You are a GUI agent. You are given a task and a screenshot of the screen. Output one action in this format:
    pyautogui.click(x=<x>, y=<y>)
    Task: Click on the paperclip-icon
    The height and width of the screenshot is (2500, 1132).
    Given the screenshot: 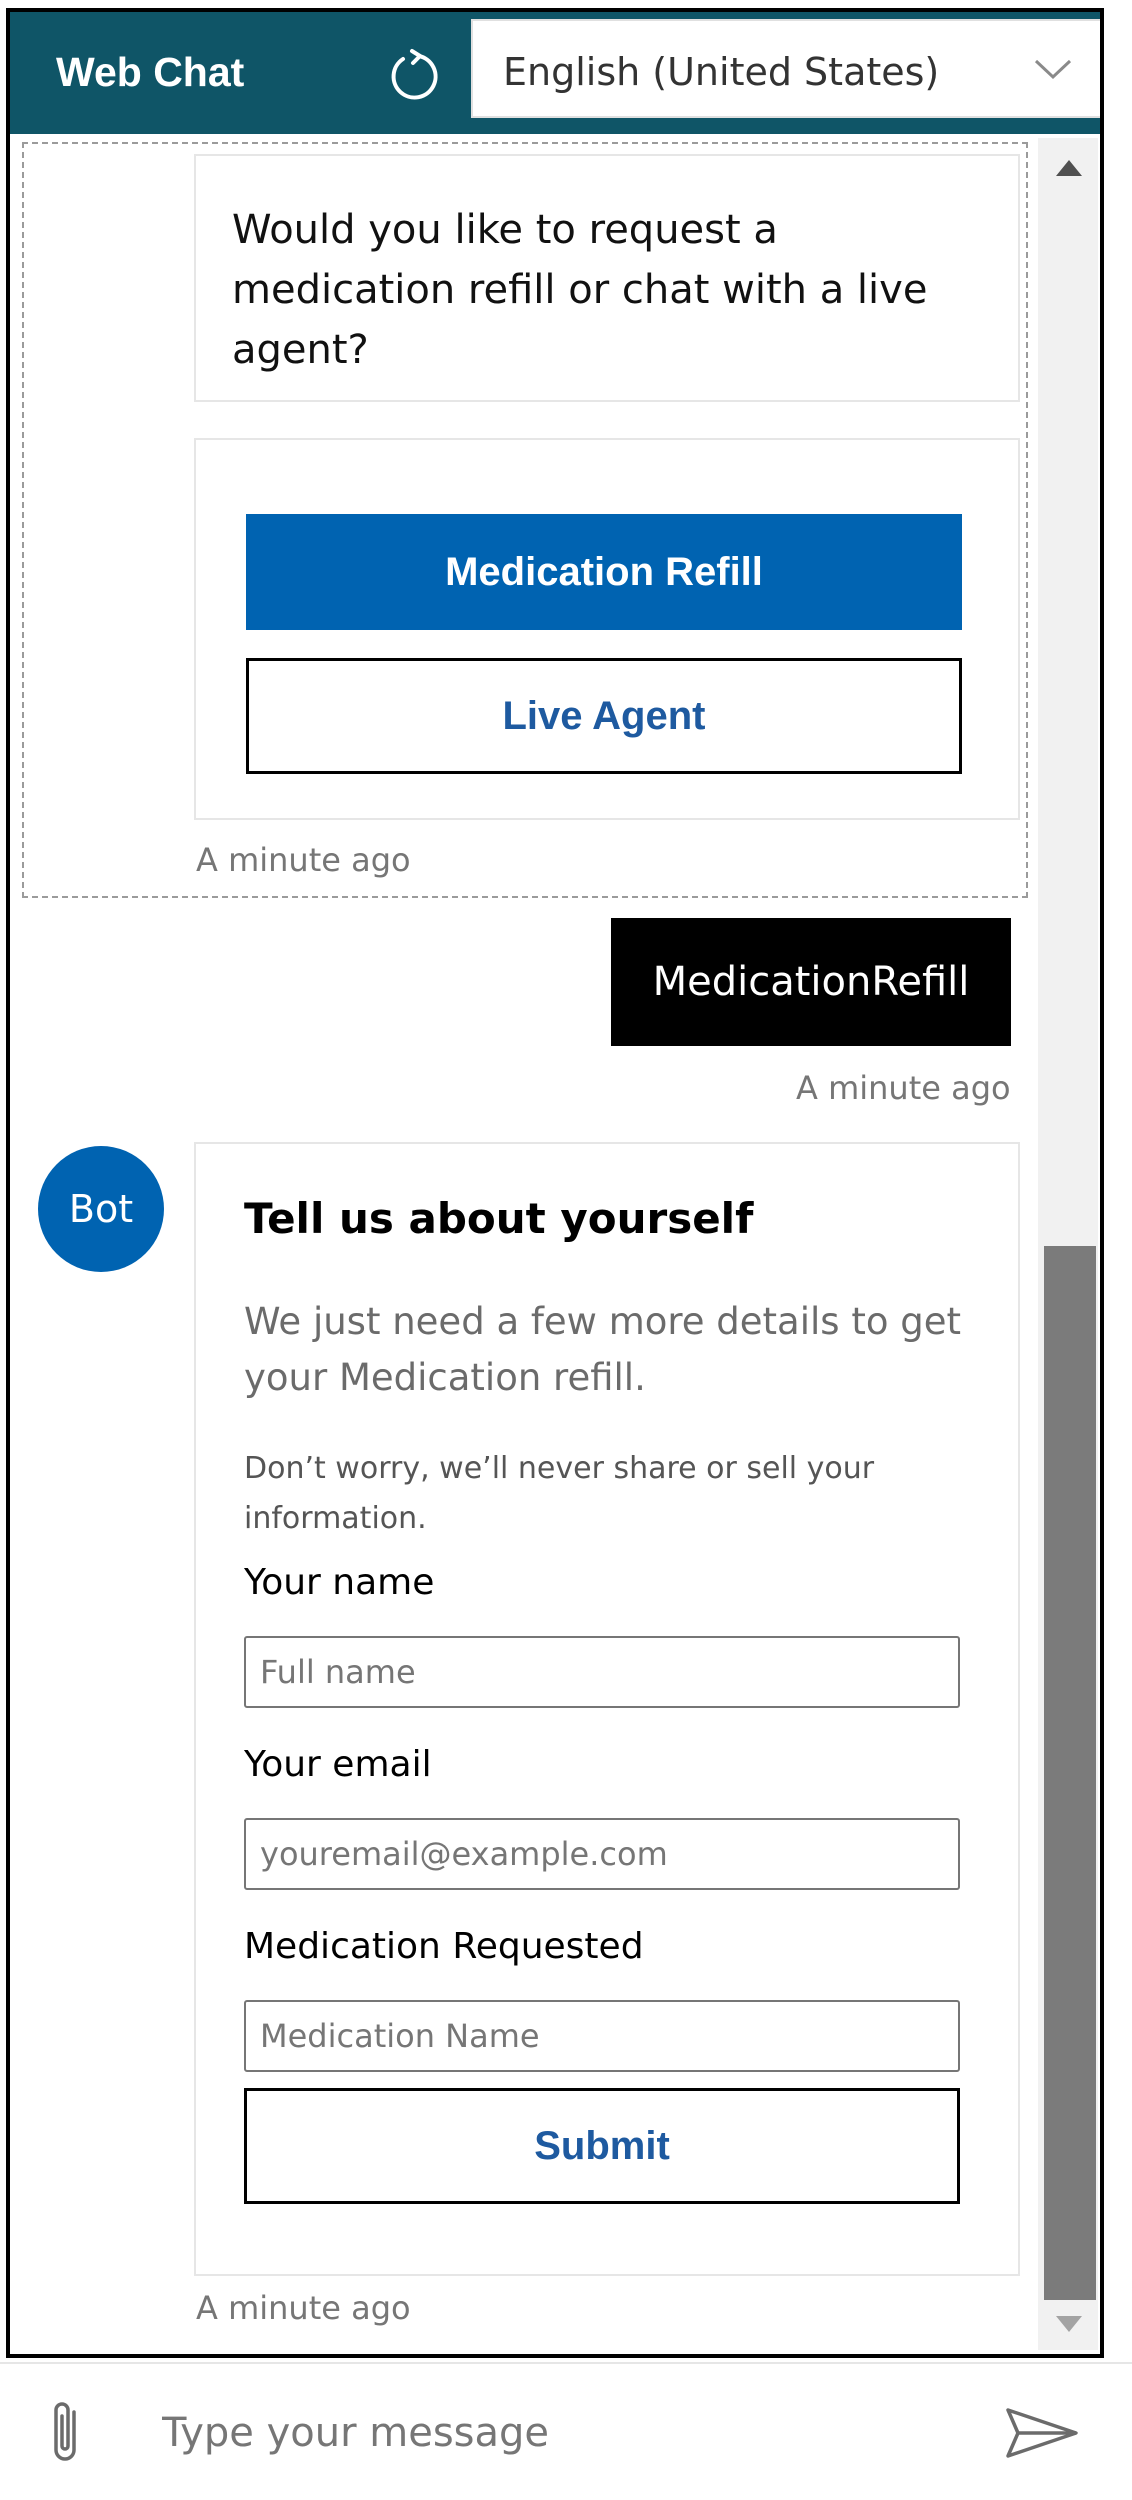 What is the action you would take?
    pyautogui.click(x=66, y=2433)
    